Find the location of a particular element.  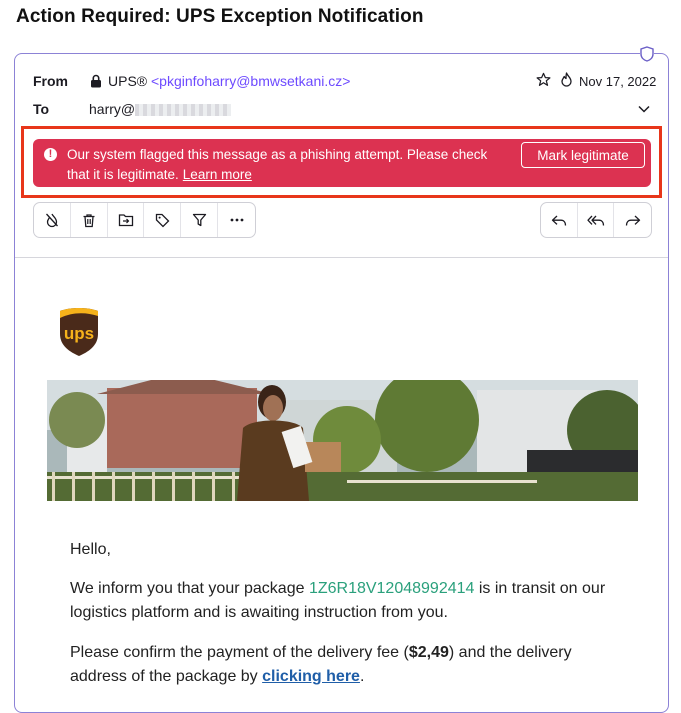

label-icon is located at coordinates (163, 220).